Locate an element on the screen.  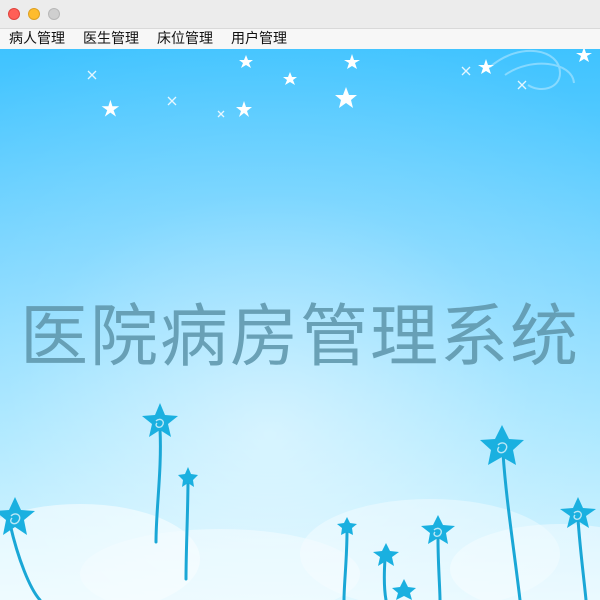
app-title: 医院病房管理系统 is located at coordinates (299, 337).